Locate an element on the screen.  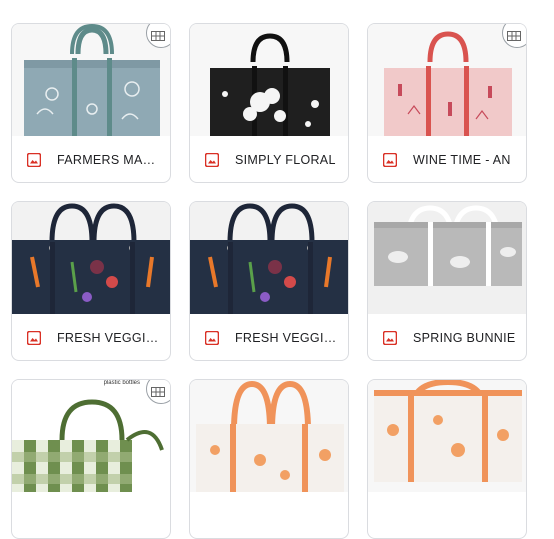
file-name: WINE TIME - AN is located at coordinates (462, 160).